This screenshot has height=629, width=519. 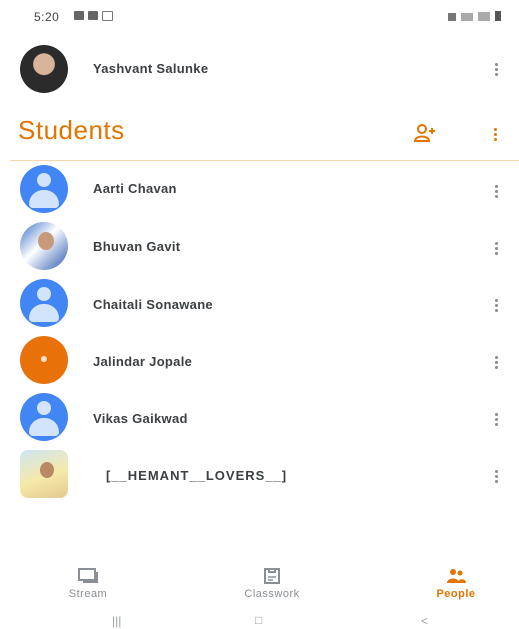 I want to click on student-name: Bhuvan Gavit, so click(x=137, y=246).